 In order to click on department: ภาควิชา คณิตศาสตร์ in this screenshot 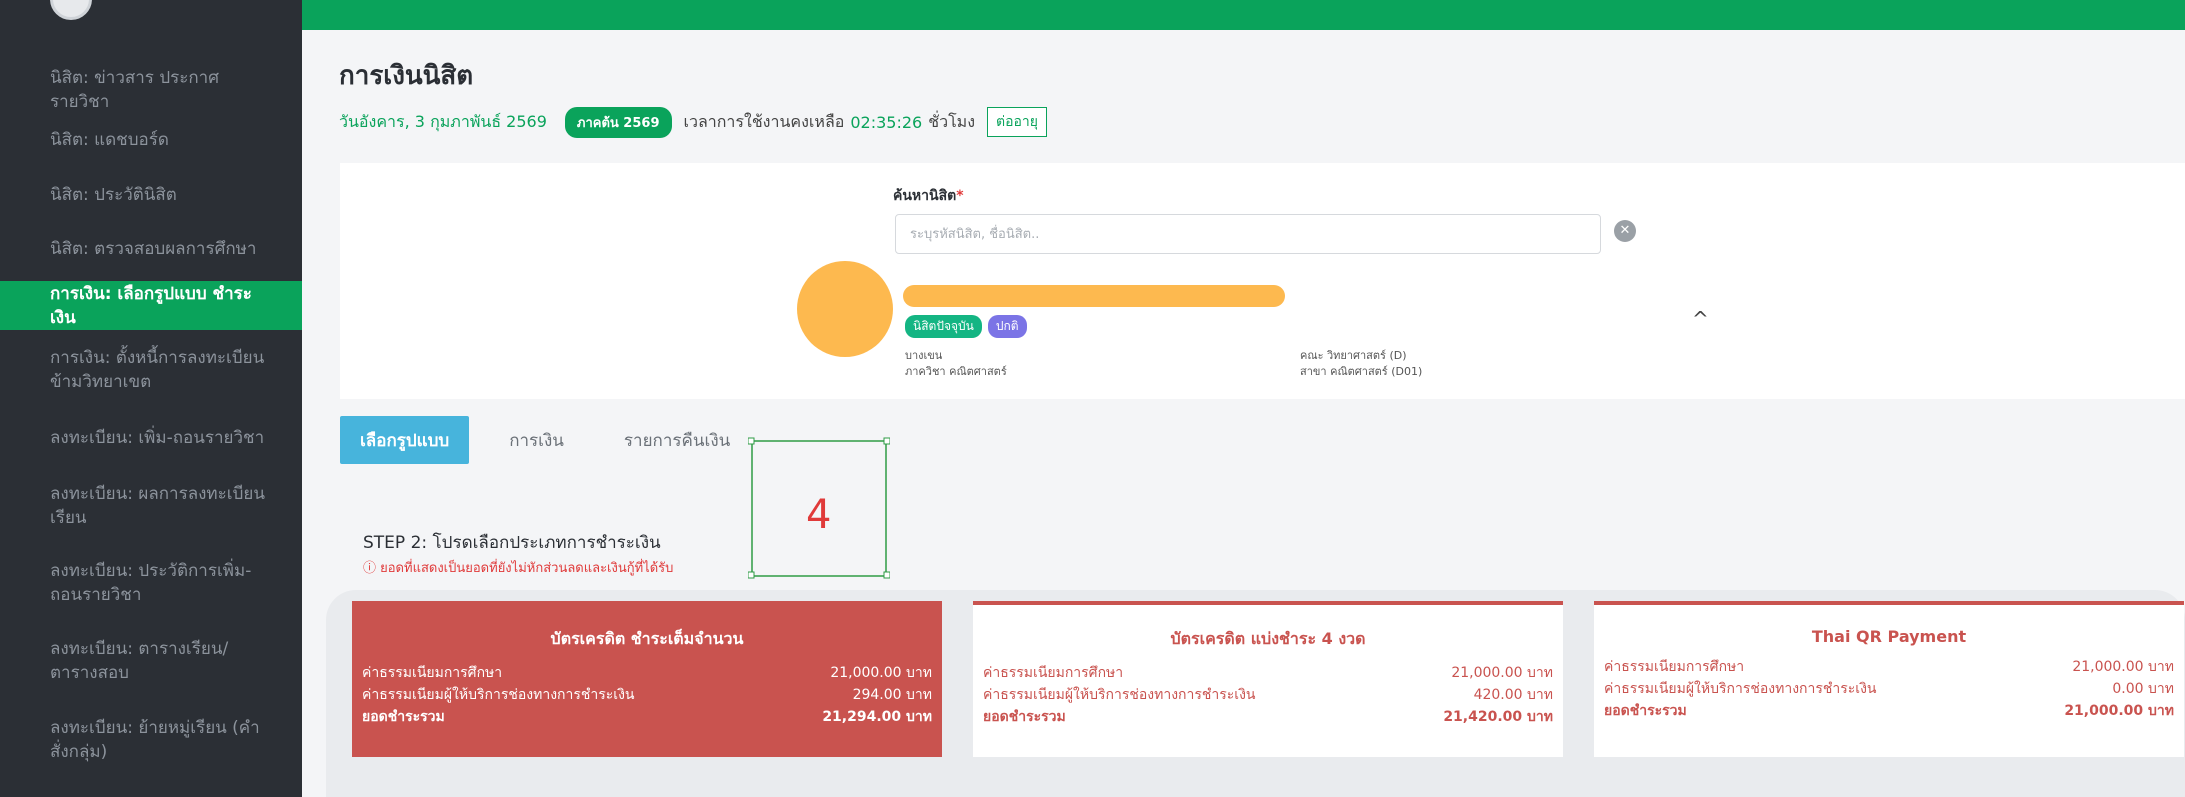, I will do `click(956, 371)`.